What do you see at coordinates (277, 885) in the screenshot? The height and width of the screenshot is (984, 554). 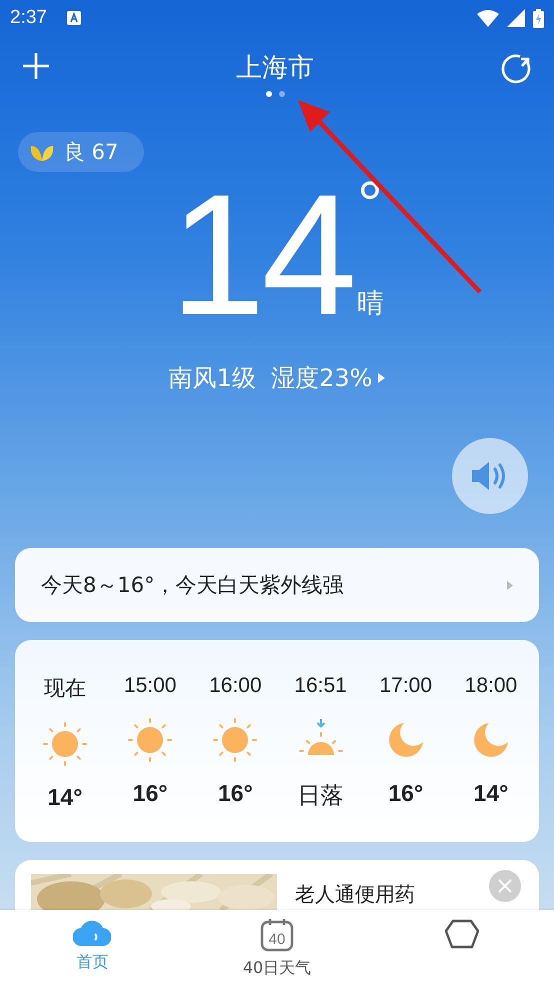 I see `ad-card: 老人通便用药` at bounding box center [277, 885].